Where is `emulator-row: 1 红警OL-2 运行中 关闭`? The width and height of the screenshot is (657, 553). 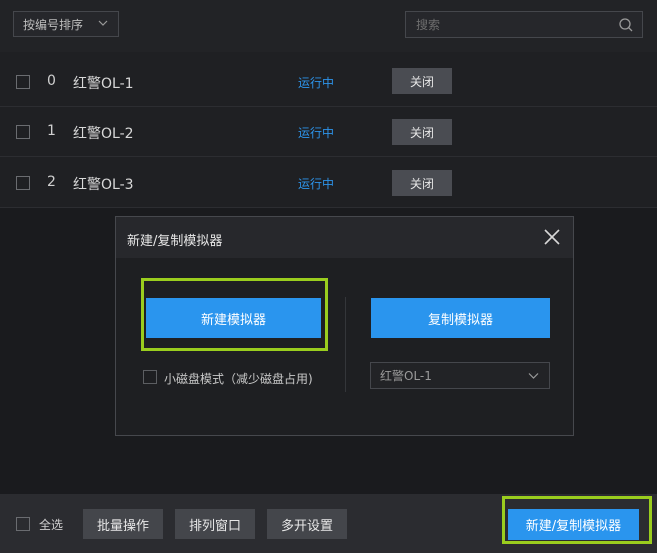
emulator-row: 1 红警OL-2 运行中 关闭 is located at coordinates (328, 132).